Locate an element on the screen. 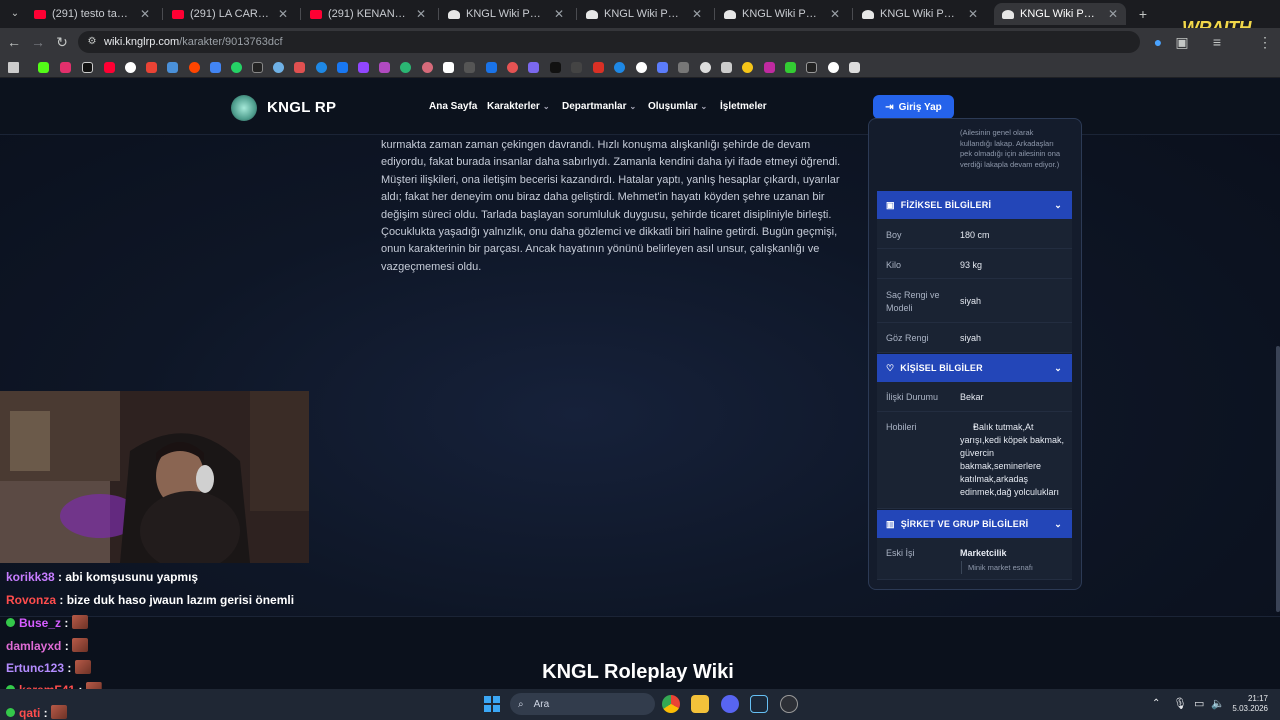  windows-start-icon is located at coordinates (492, 704).